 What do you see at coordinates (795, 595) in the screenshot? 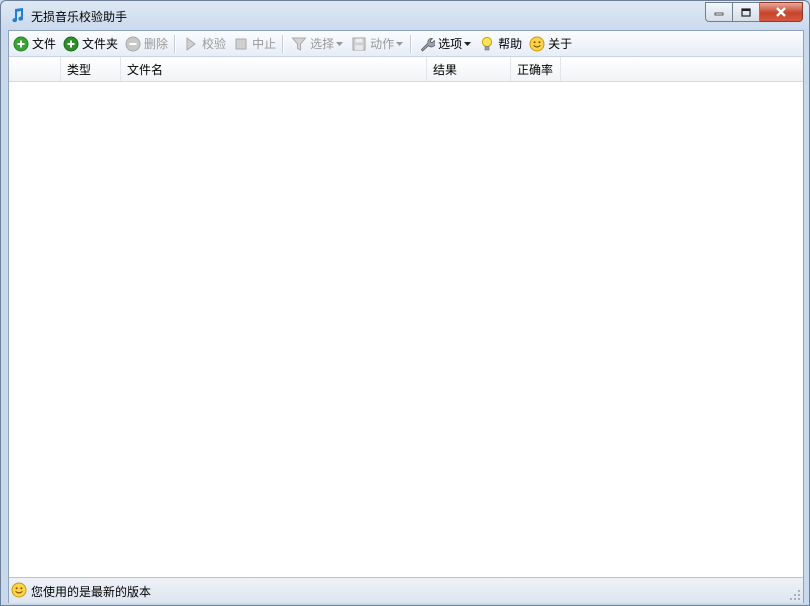
I see `resize-grip-icon` at bounding box center [795, 595].